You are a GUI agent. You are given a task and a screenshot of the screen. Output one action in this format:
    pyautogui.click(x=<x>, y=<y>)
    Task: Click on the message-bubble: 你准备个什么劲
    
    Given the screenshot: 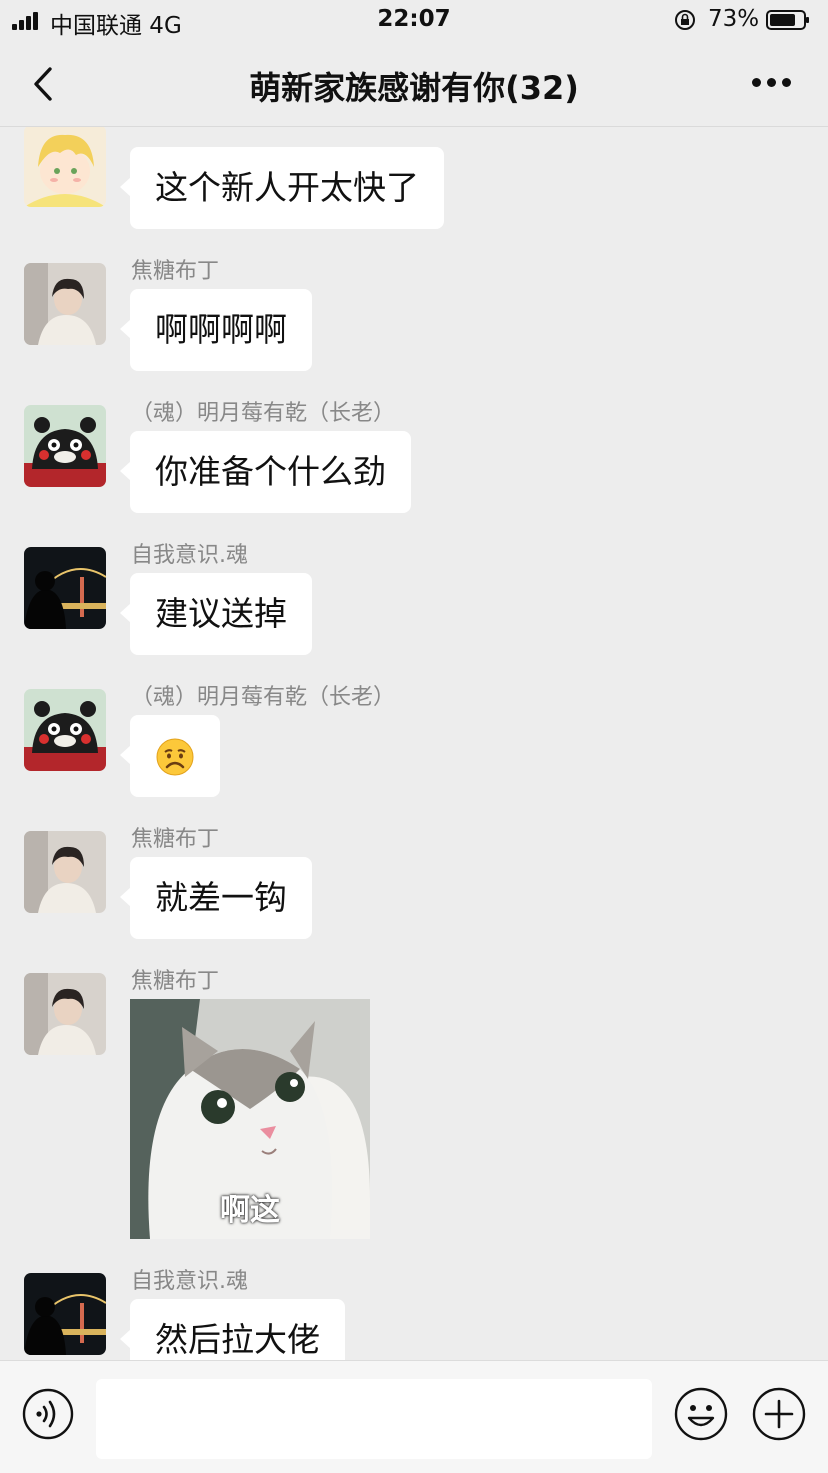 What is the action you would take?
    pyautogui.click(x=265, y=472)
    